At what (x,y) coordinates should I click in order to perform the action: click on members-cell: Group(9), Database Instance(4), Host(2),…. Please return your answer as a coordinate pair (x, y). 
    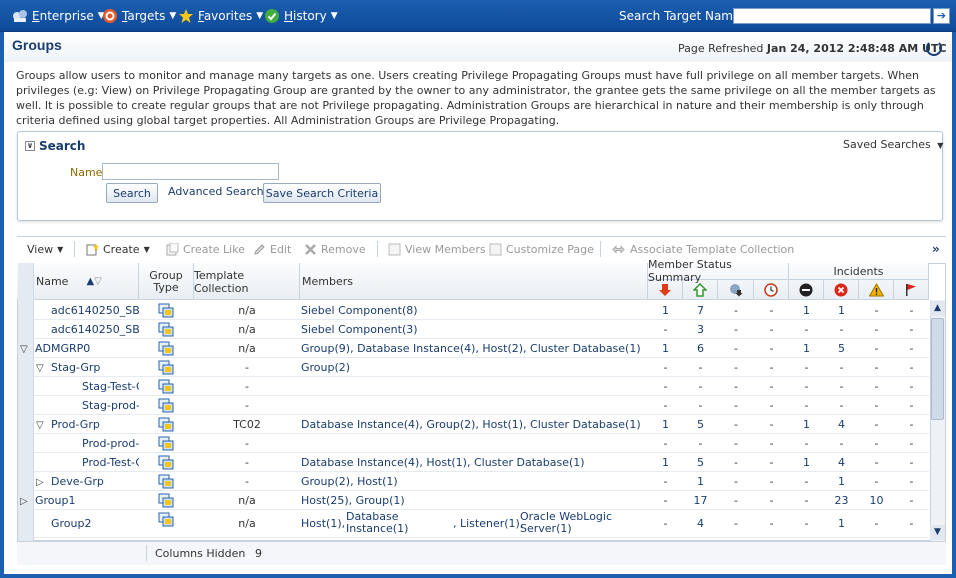
    Looking at the image, I should click on (474, 348).